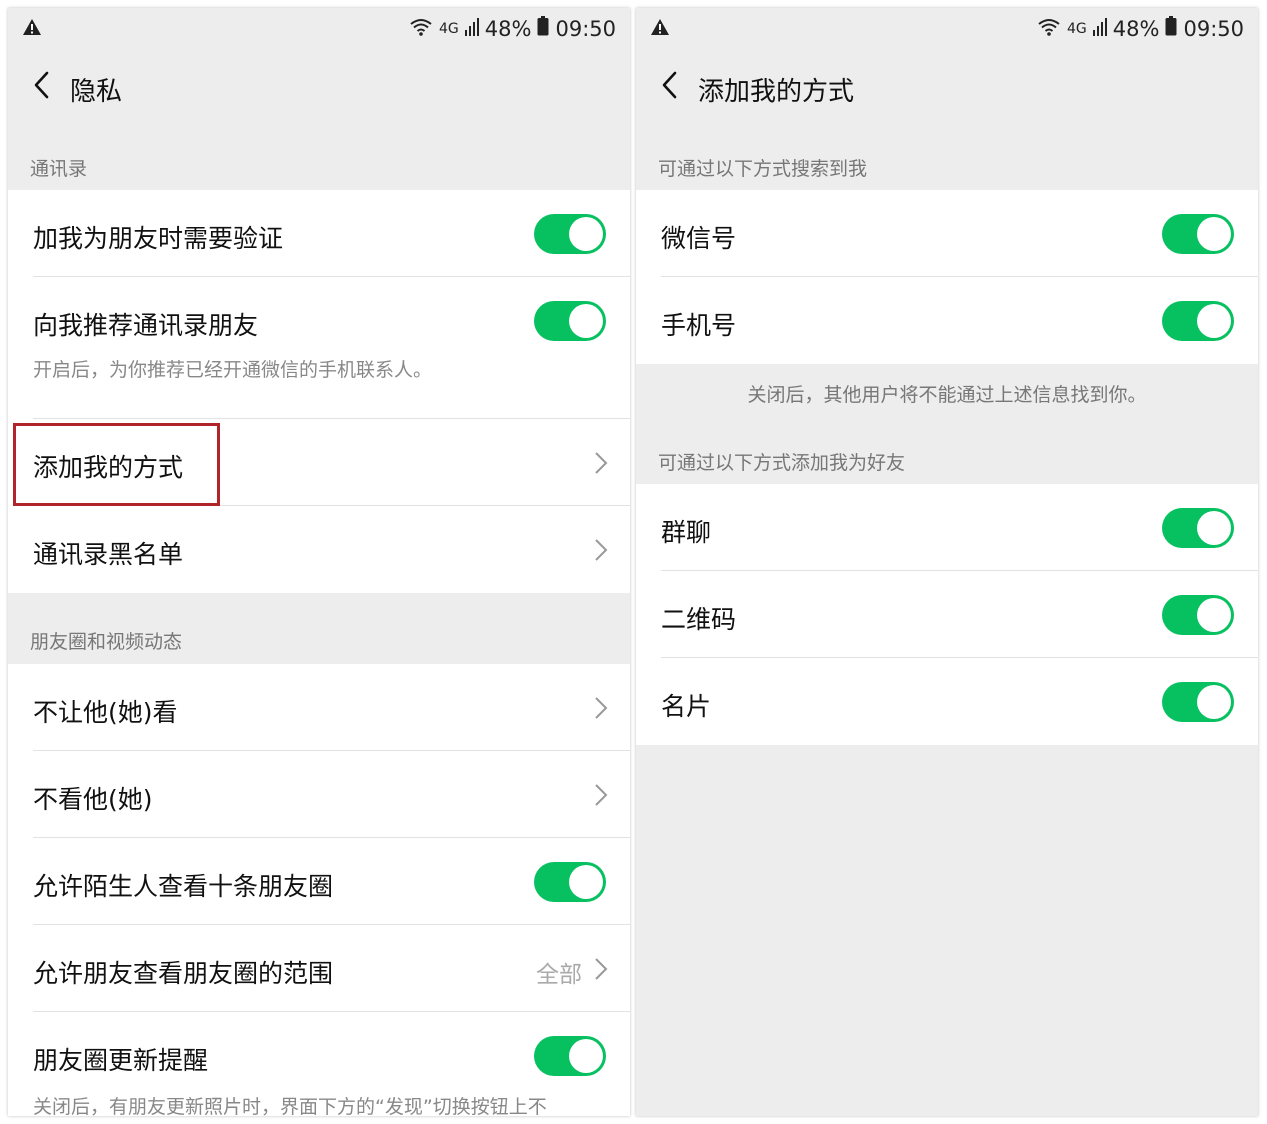 Image resolution: width=1267 pixels, height=1124 pixels. Describe the element at coordinates (1198, 321) in the screenshot. I see `phone-toggle` at that location.